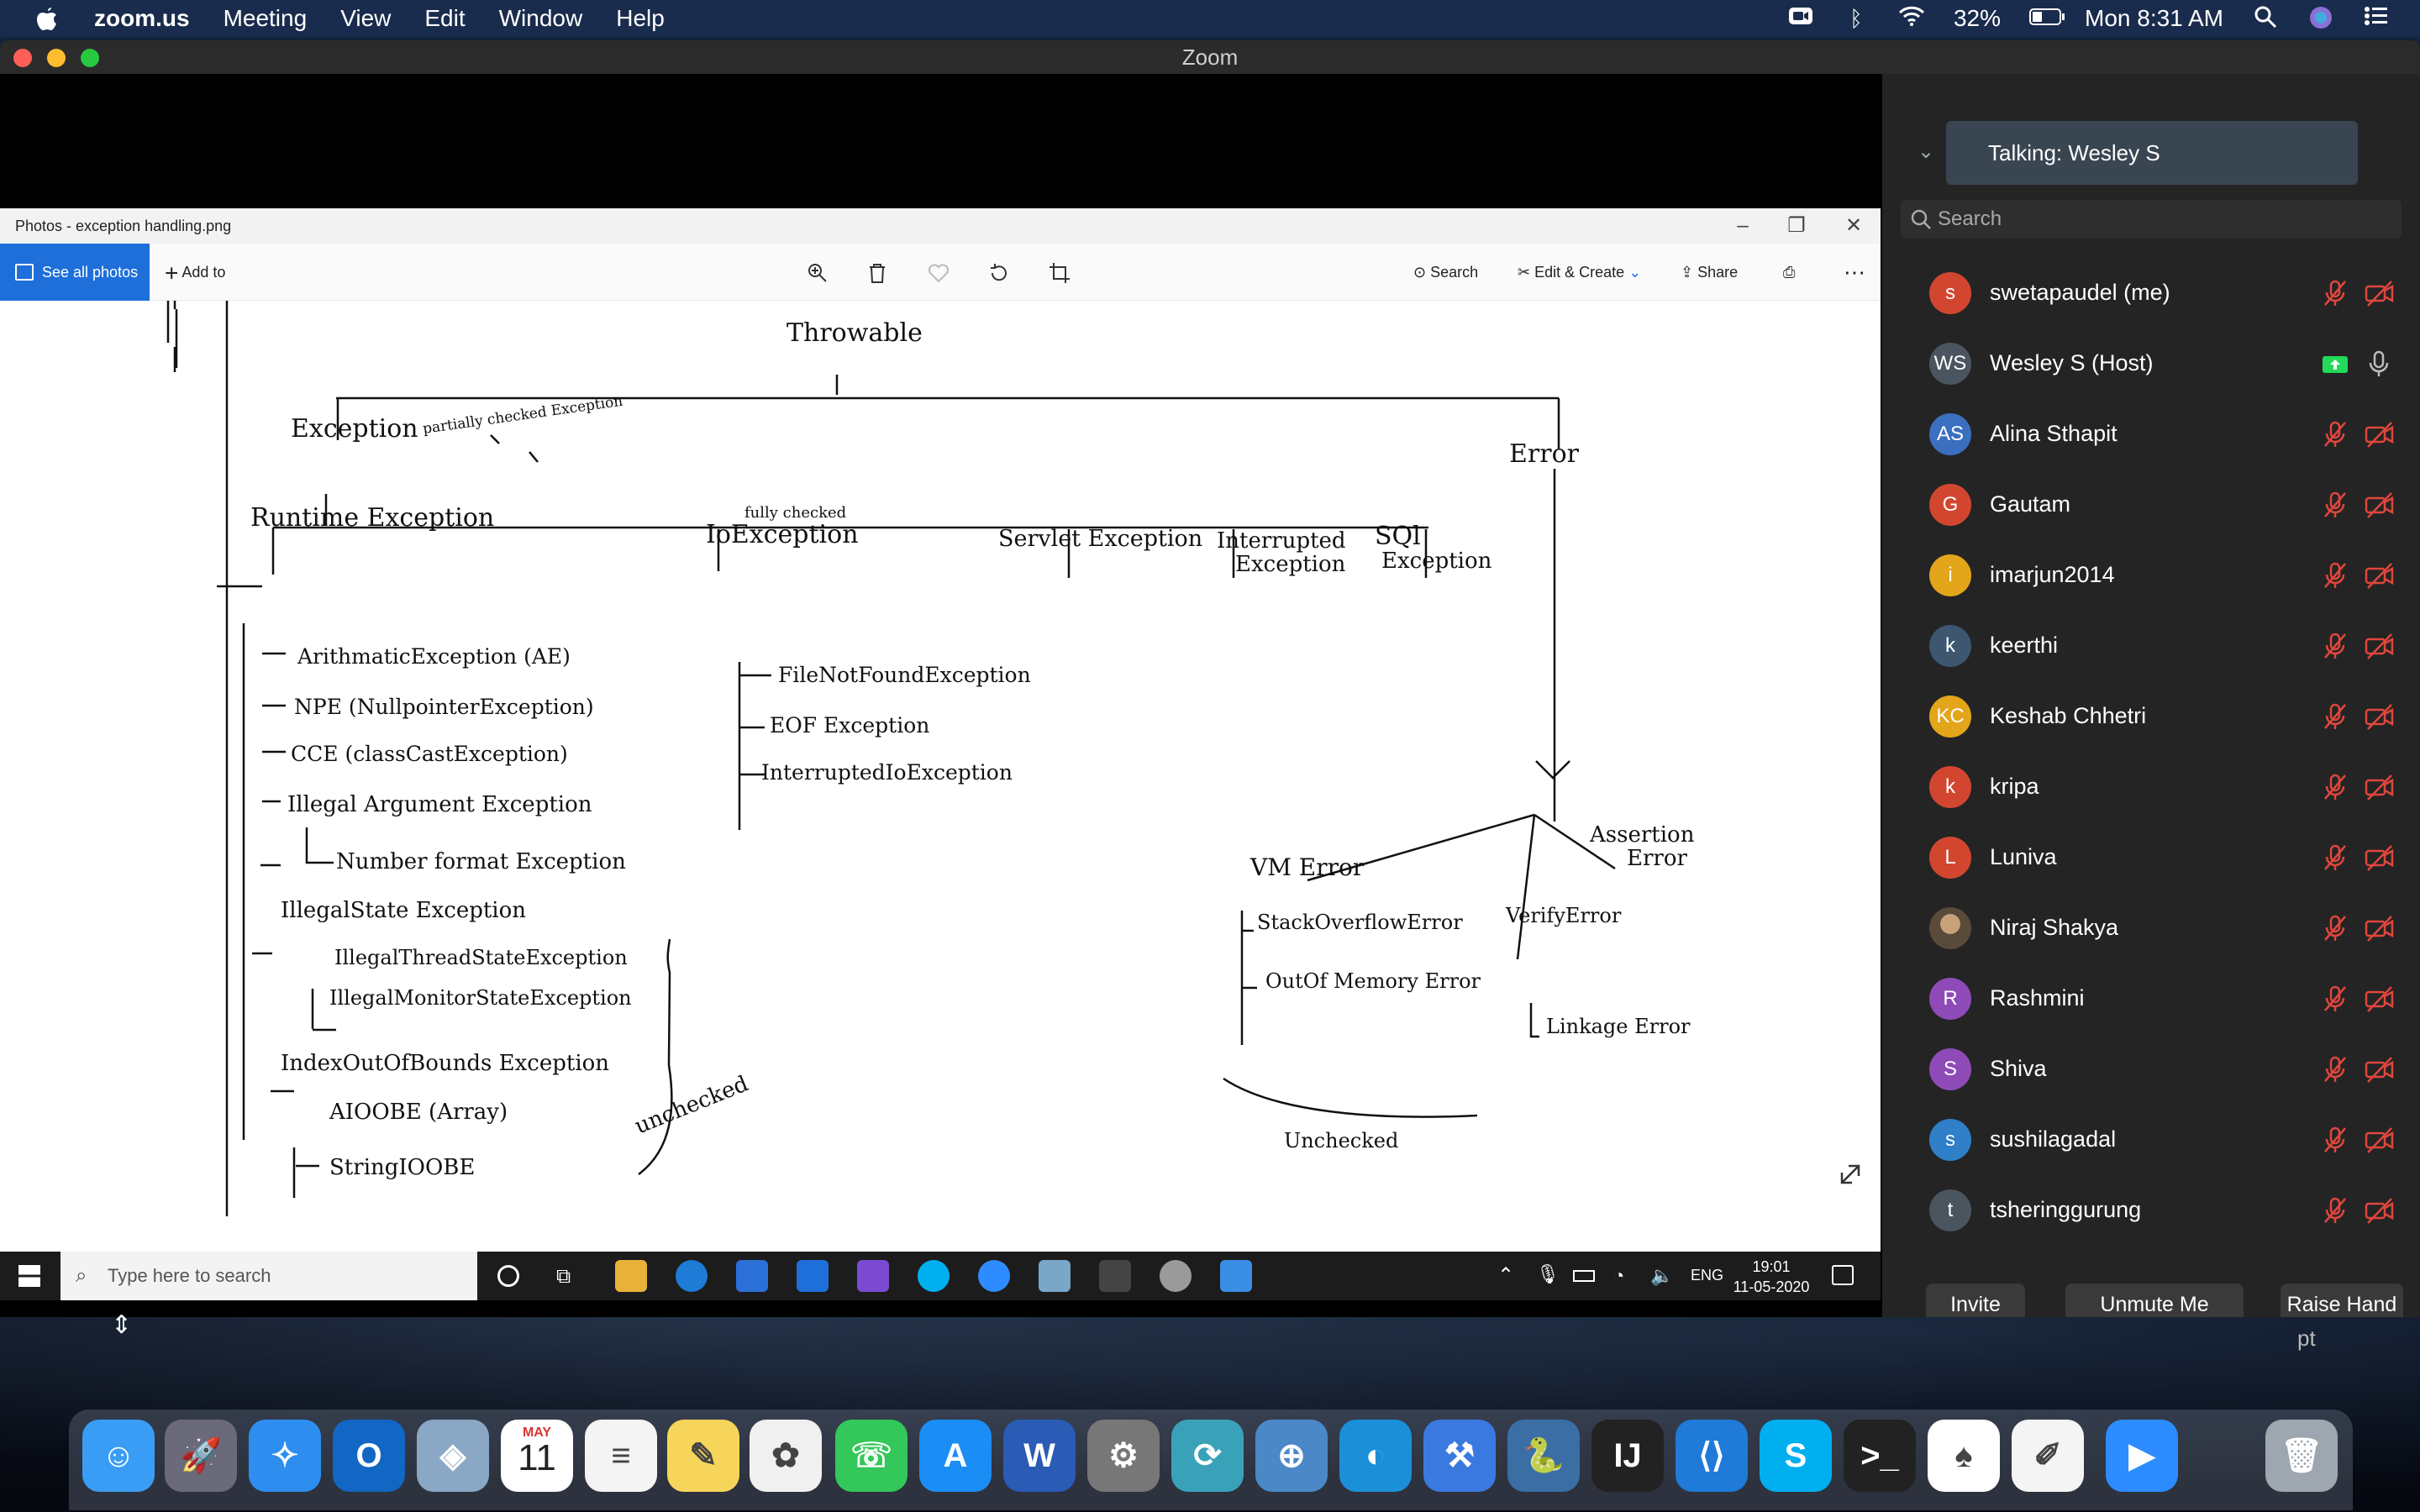 The height and width of the screenshot is (1512, 2420). What do you see at coordinates (47, 18) in the screenshot?
I see `apple-menu-icon` at bounding box center [47, 18].